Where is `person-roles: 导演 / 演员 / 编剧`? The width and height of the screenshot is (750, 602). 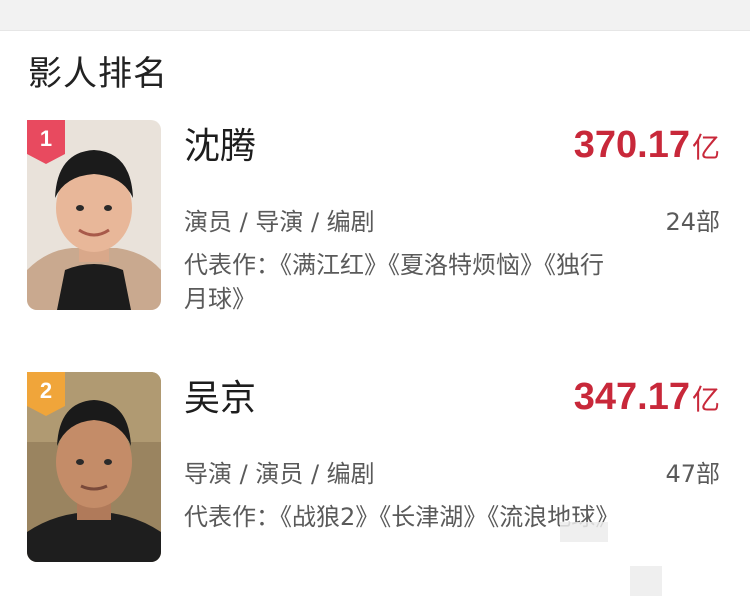
person-roles: 导演 / 演员 / 编剧 is located at coordinates (279, 474).